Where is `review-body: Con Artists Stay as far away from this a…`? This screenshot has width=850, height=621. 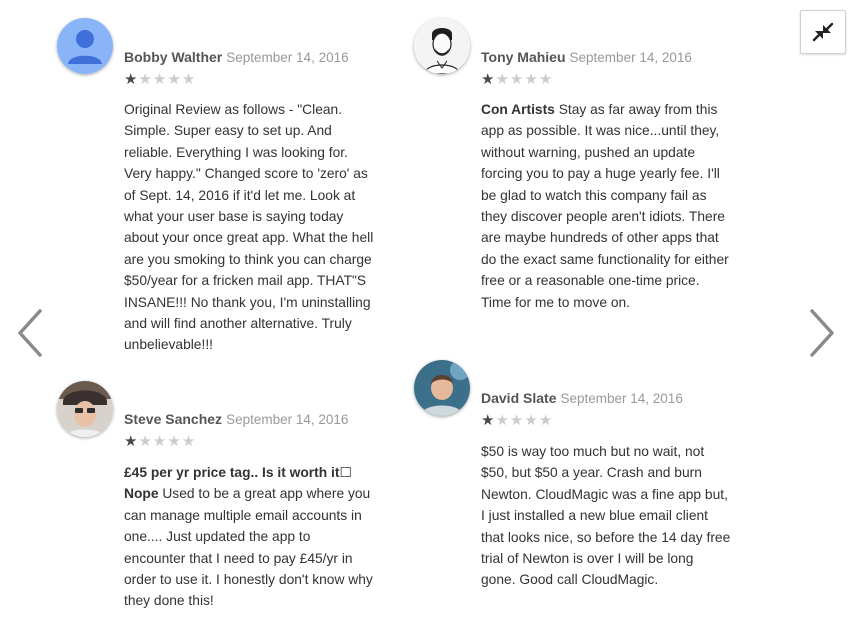
review-body: Con Artists Stay as far away from this a… is located at coordinates (606, 206).